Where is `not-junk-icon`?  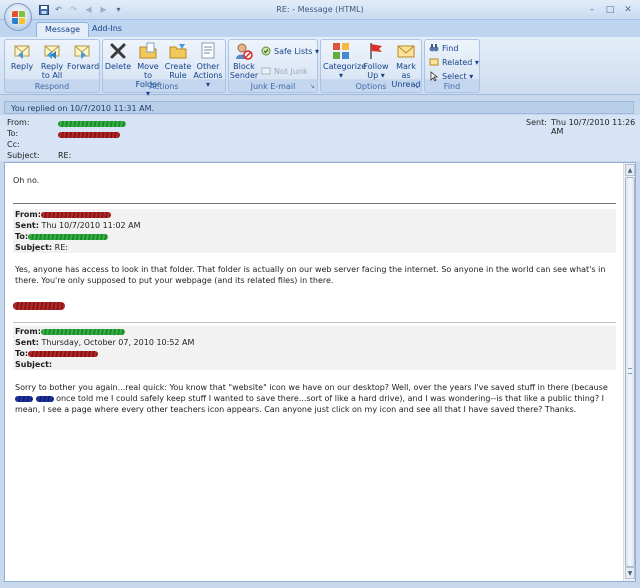 not-junk-icon is located at coordinates (266, 71).